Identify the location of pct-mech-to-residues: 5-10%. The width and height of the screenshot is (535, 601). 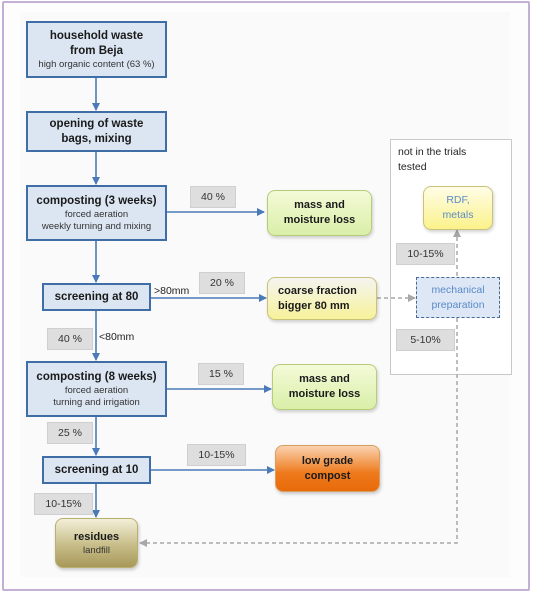
(425, 340).